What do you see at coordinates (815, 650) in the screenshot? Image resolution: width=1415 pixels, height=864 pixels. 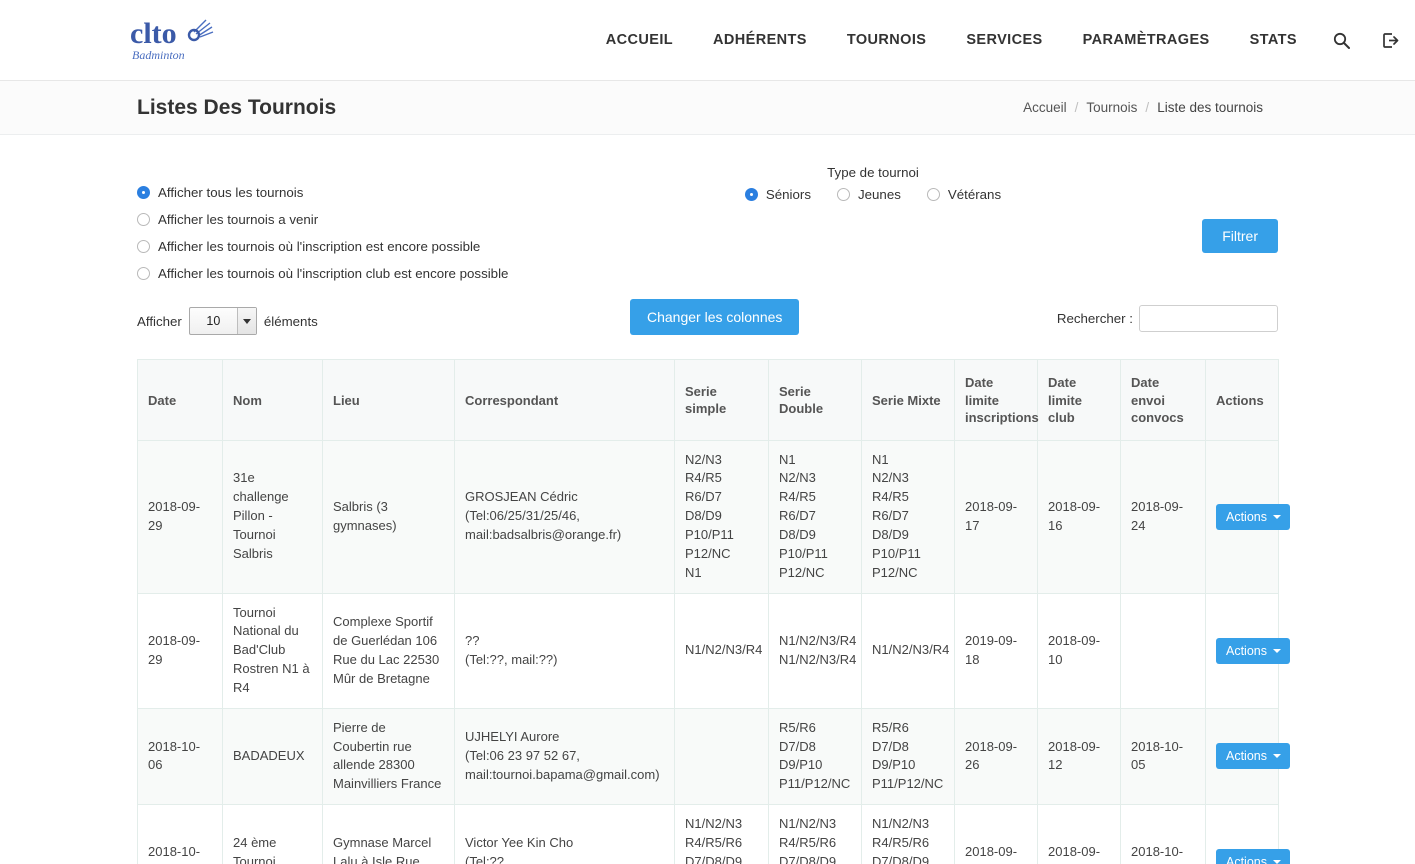 I see `cell-serie-double: N1/N2/N3/R4 N1/N2/N3/R4` at bounding box center [815, 650].